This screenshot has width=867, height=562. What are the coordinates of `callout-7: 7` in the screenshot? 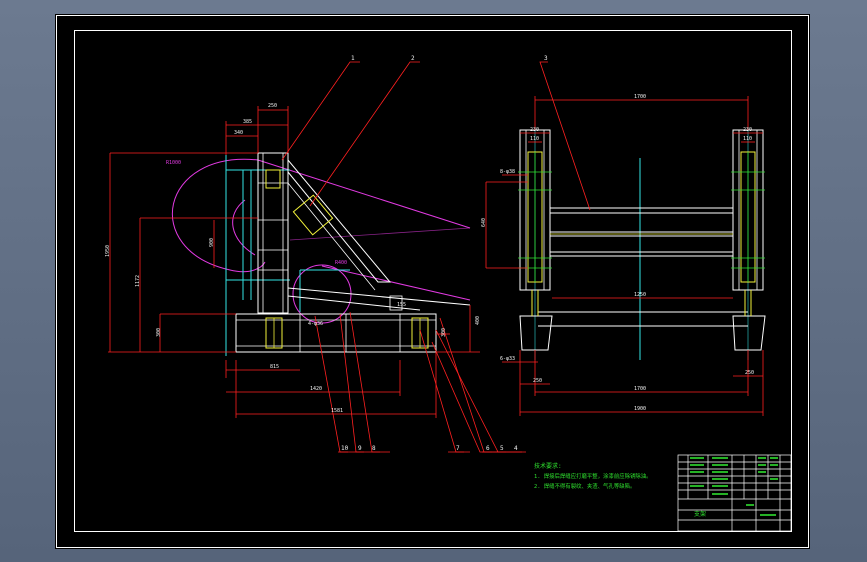 It's located at (458, 448).